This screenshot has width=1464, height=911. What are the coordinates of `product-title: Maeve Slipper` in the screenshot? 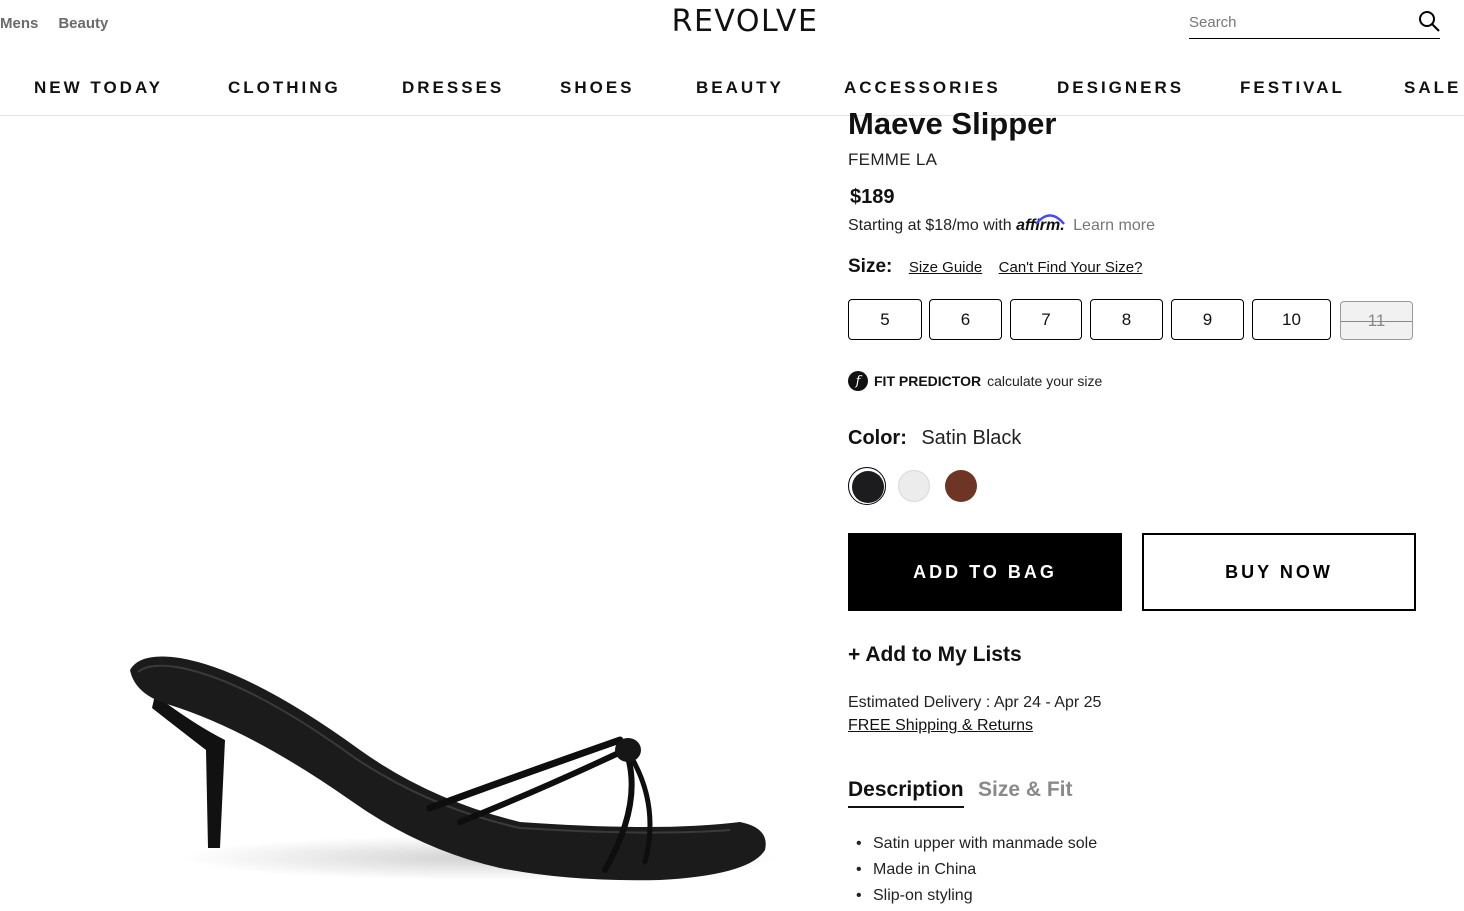 It's located at (952, 123).